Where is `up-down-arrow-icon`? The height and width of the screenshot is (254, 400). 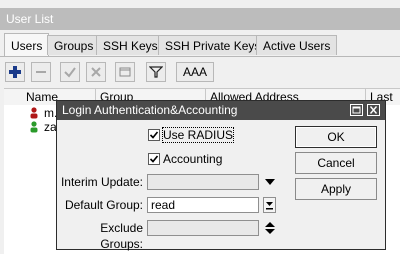
up-down-arrow-icon is located at coordinates (270, 228).